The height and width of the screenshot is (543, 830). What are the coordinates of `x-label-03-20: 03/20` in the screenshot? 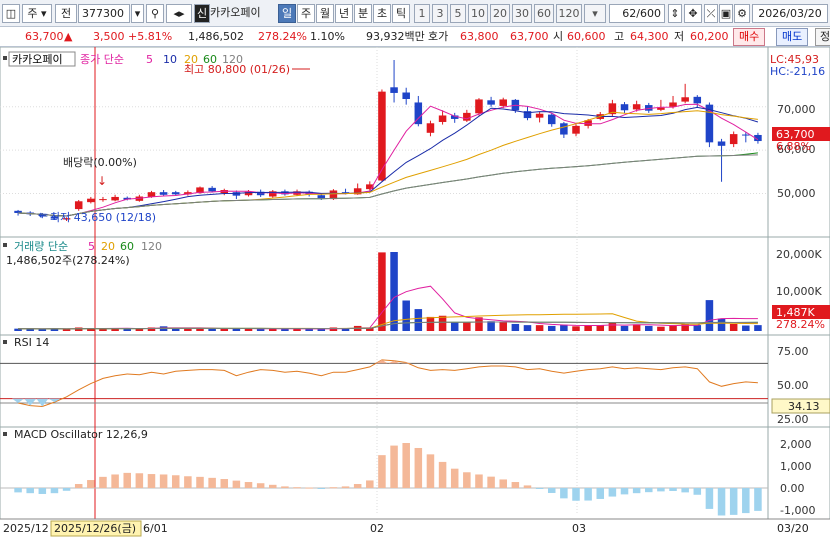 It's located at (793, 528).